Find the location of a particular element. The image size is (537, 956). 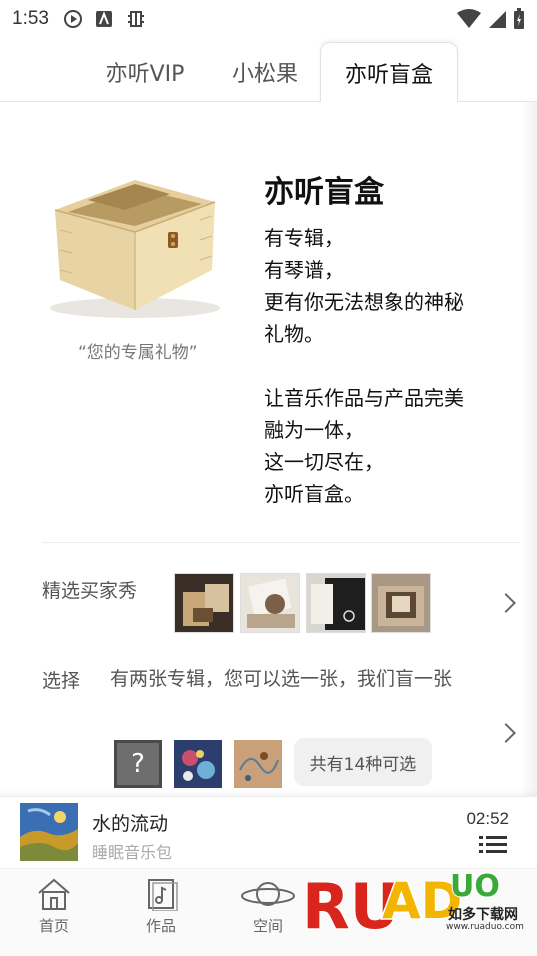

nav-label: 空间 is located at coordinates (267, 926).